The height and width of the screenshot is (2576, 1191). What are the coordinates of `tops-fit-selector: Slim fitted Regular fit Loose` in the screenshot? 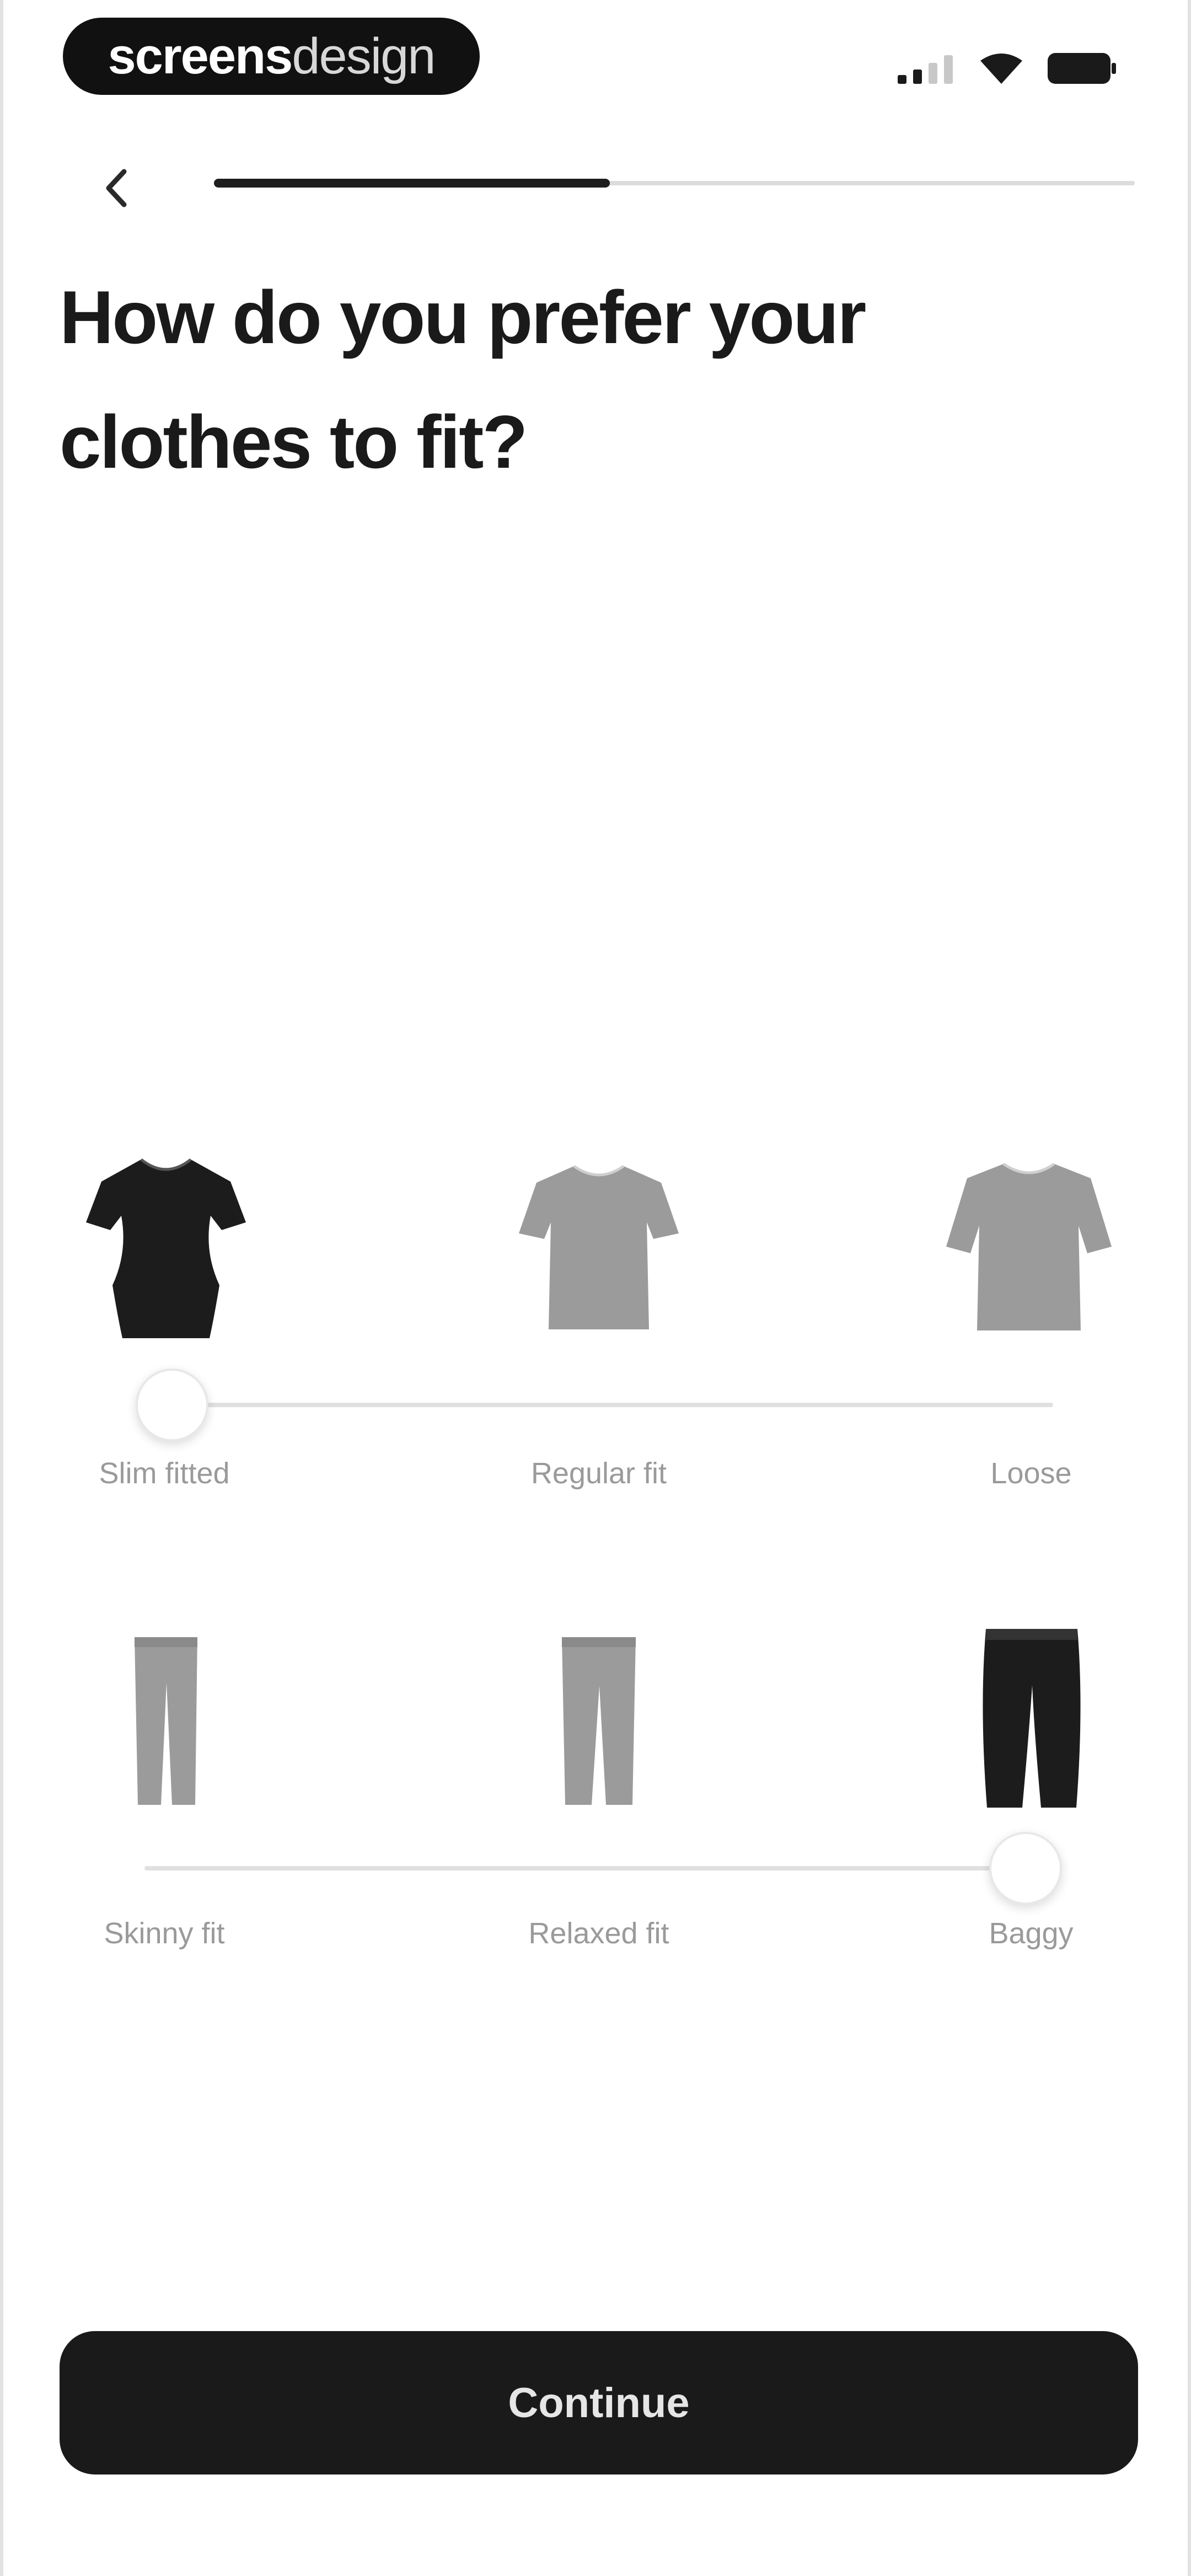 It's located at (597, 1323).